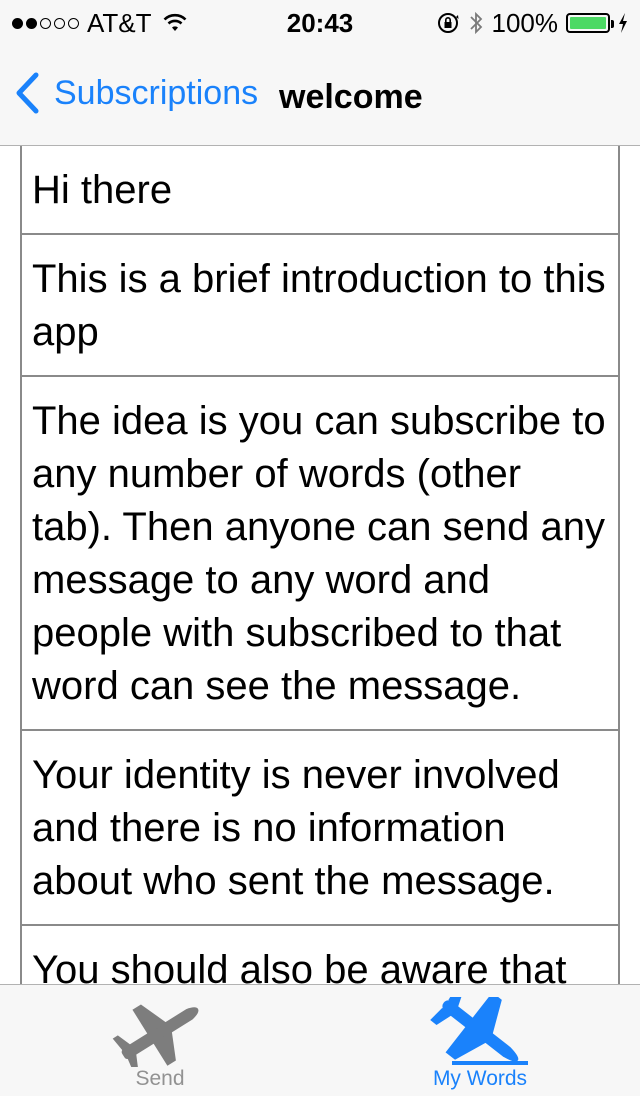 Image resolution: width=640 pixels, height=1096 pixels. I want to click on battery-percentage: 100%, so click(525, 22).